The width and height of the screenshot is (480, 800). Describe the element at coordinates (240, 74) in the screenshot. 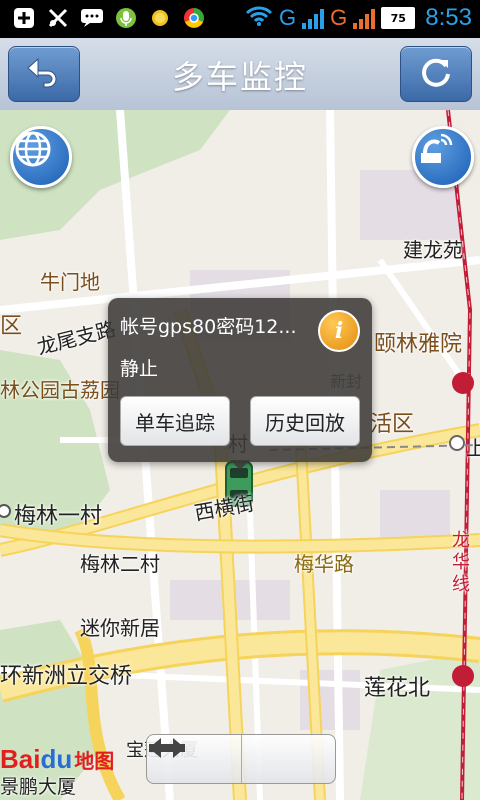

I see `title-bar: 多车监控` at that location.